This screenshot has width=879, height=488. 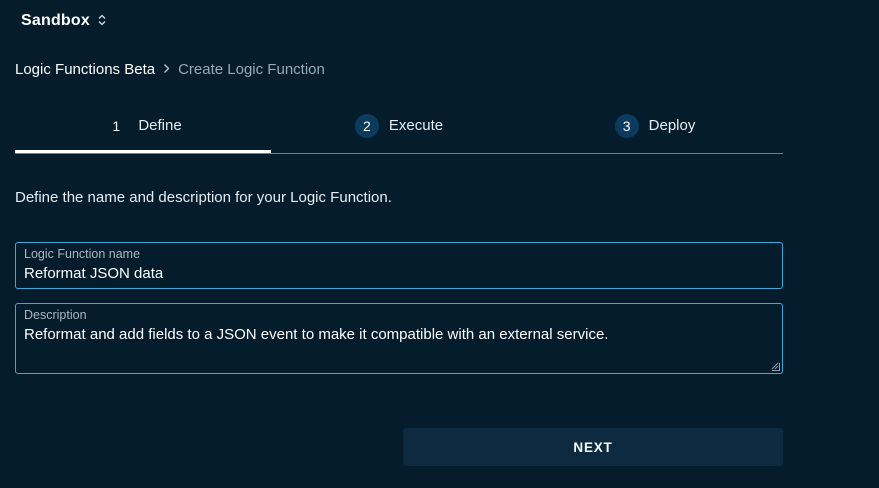 I want to click on step-number: 2, so click(x=366, y=126).